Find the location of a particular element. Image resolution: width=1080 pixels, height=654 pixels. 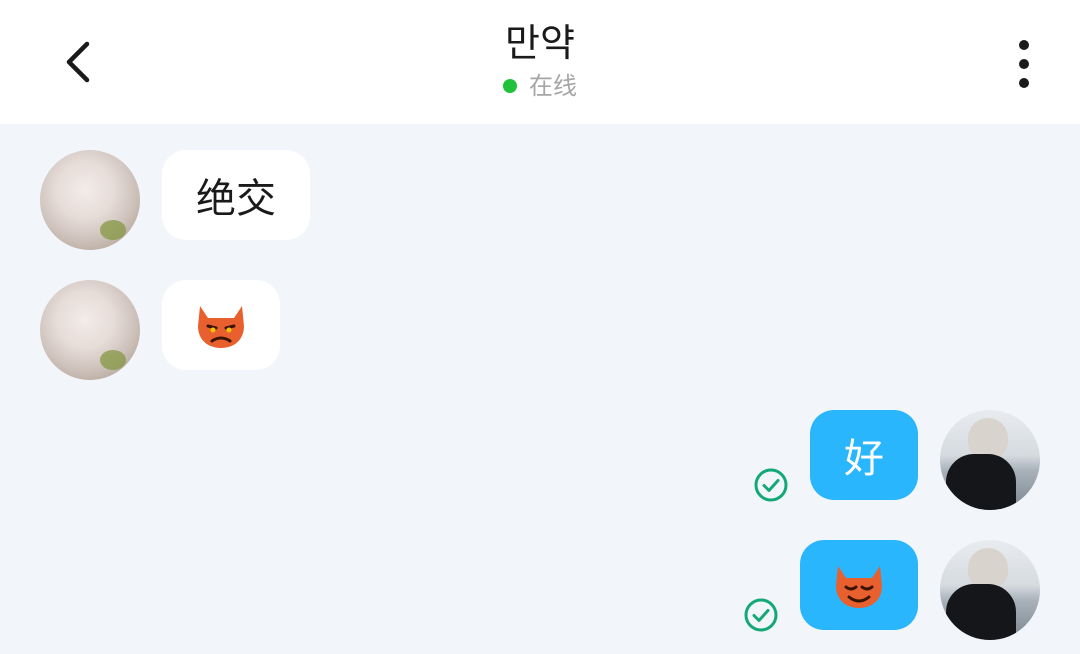

more-options-button is located at coordinates (1024, 64).